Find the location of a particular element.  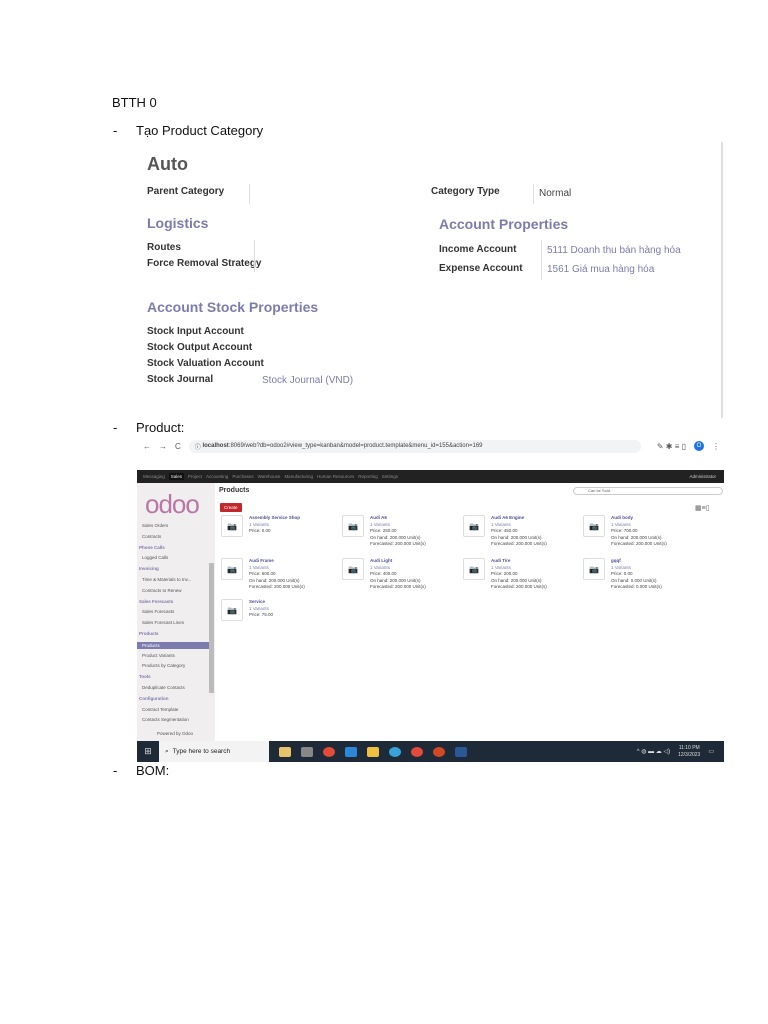

sidebar-item: Sales Forecasts is located at coordinates (158, 611).